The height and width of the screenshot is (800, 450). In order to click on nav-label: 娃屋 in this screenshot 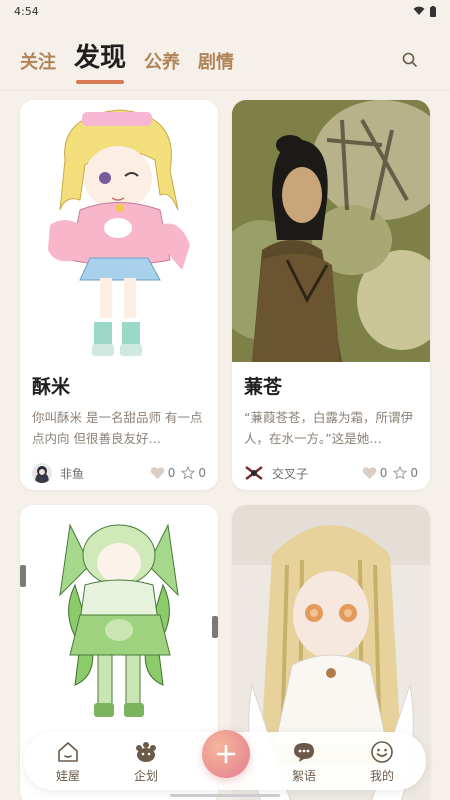, I will do `click(67, 776)`.